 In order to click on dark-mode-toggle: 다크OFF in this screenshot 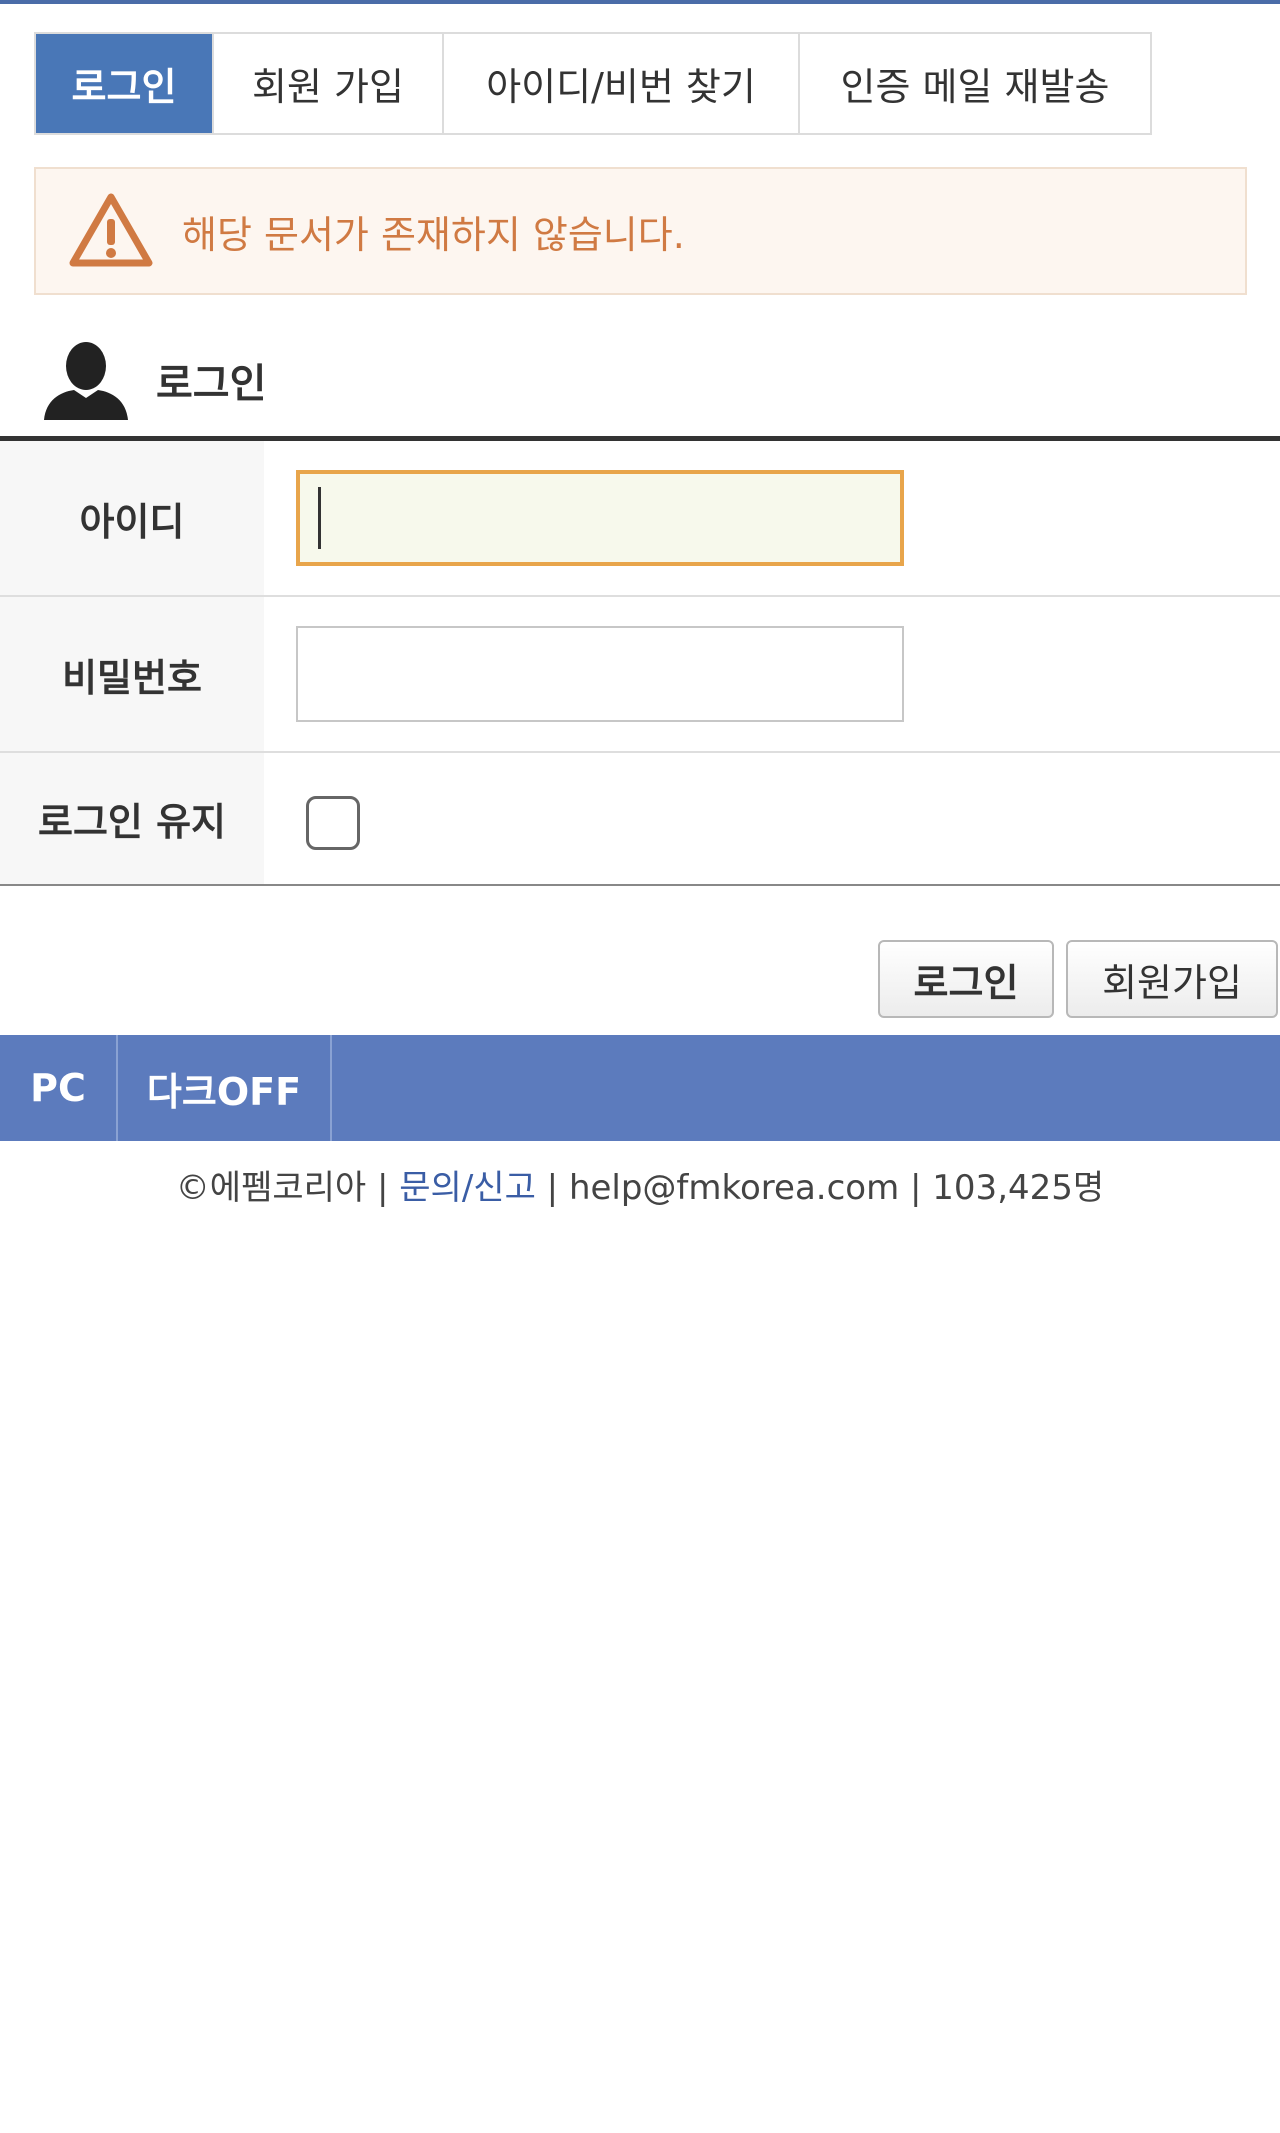, I will do `click(225, 1088)`.